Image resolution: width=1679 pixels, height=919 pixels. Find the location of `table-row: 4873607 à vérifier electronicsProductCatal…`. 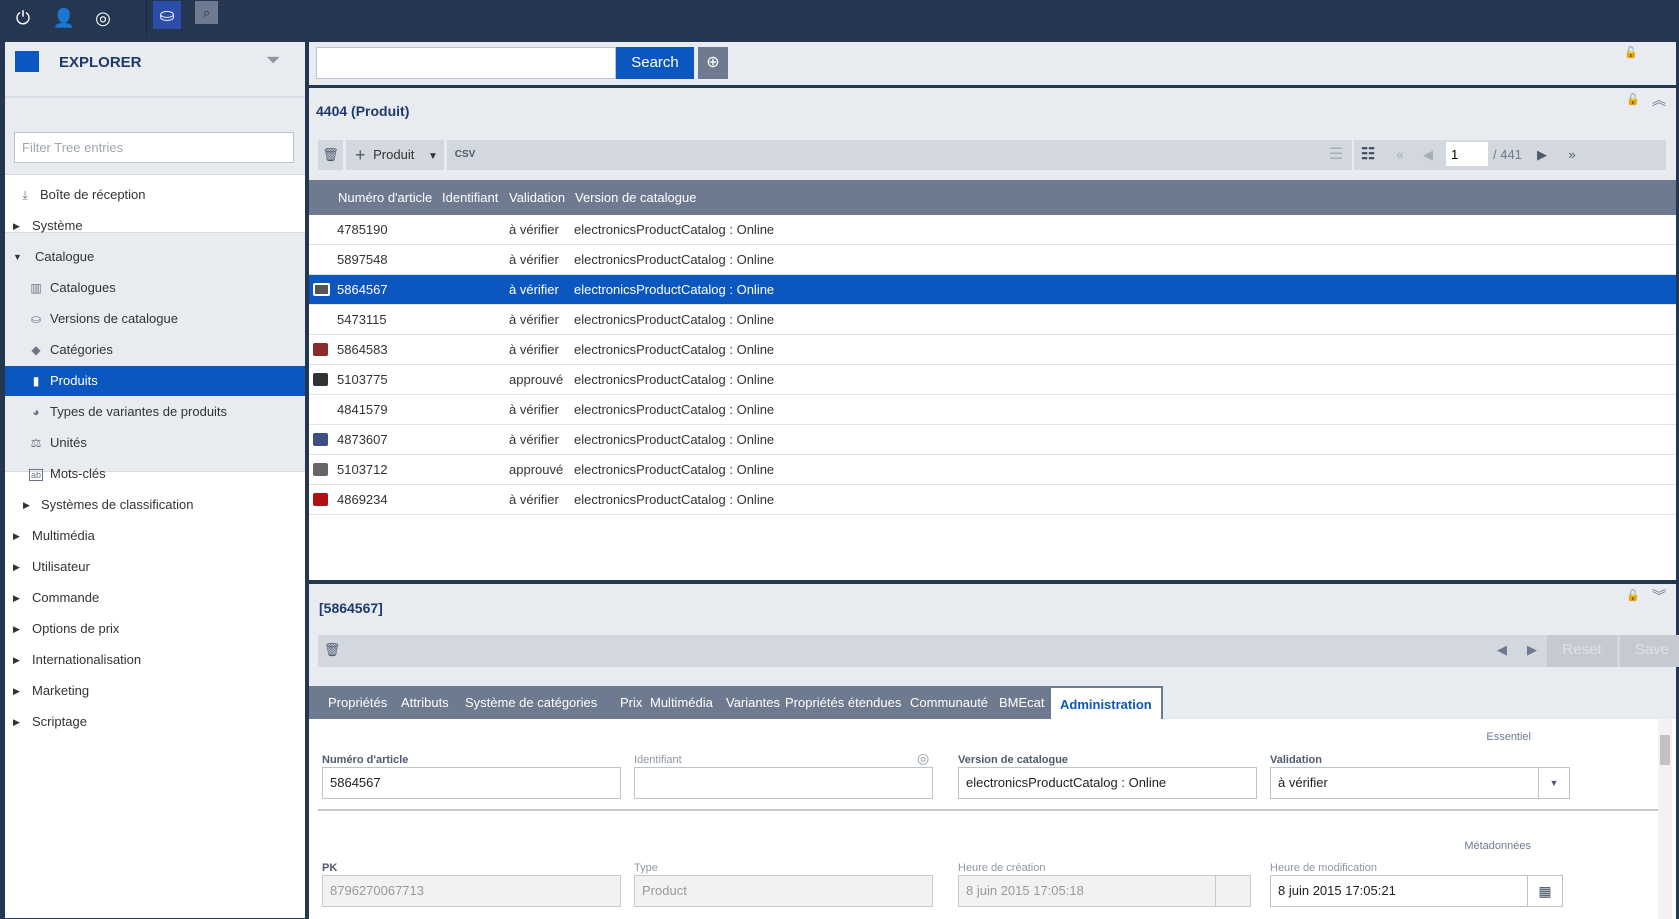

table-row: 4873607 à vérifier electronicsProductCatal… is located at coordinates (992, 440).